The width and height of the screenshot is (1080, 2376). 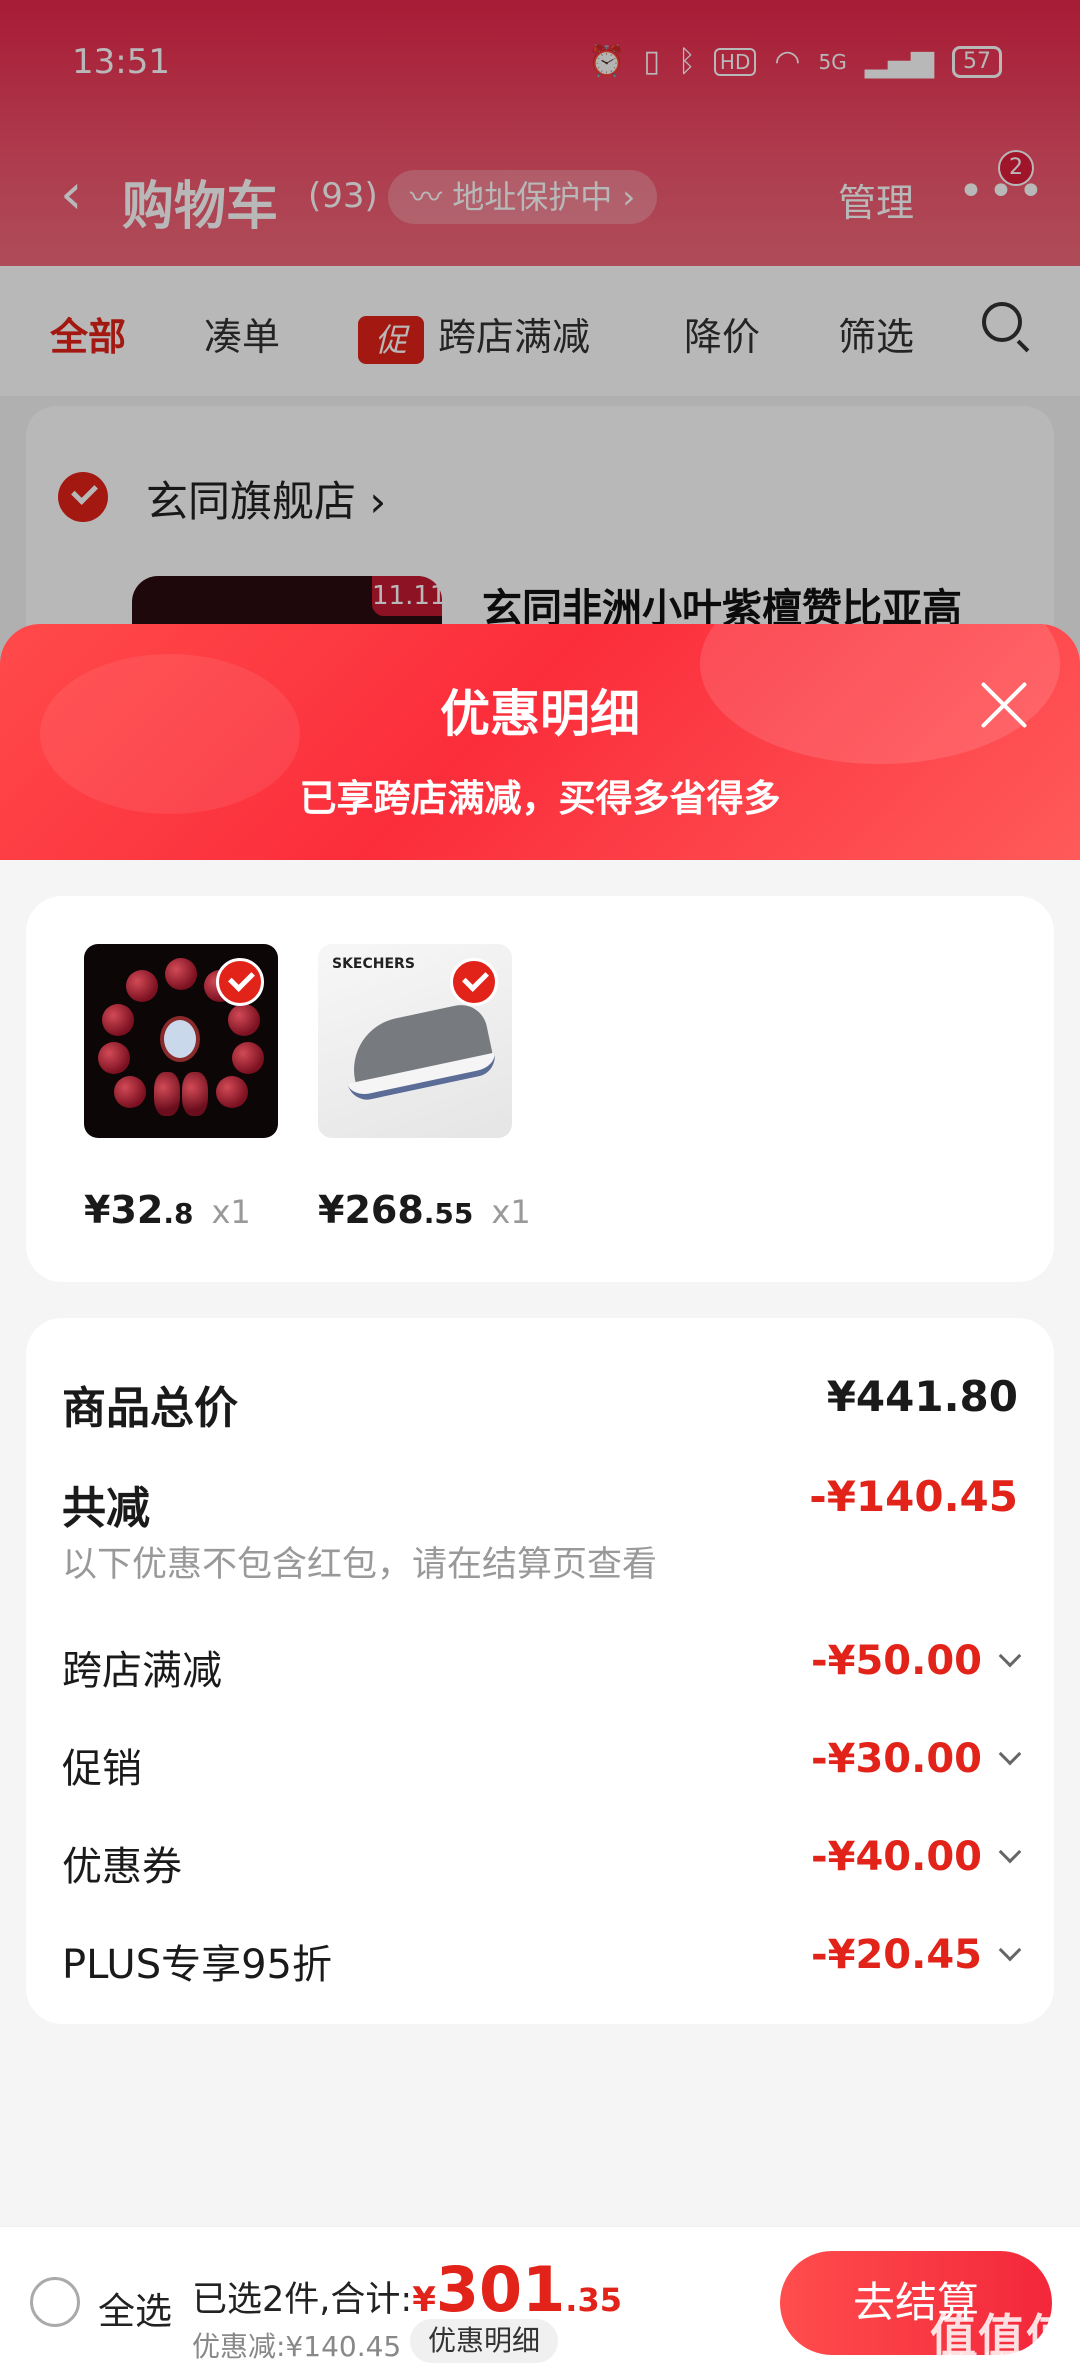 What do you see at coordinates (540, 798) in the screenshot?
I see `sheet-subtitle: 已享跨店满减，买得多省得多` at bounding box center [540, 798].